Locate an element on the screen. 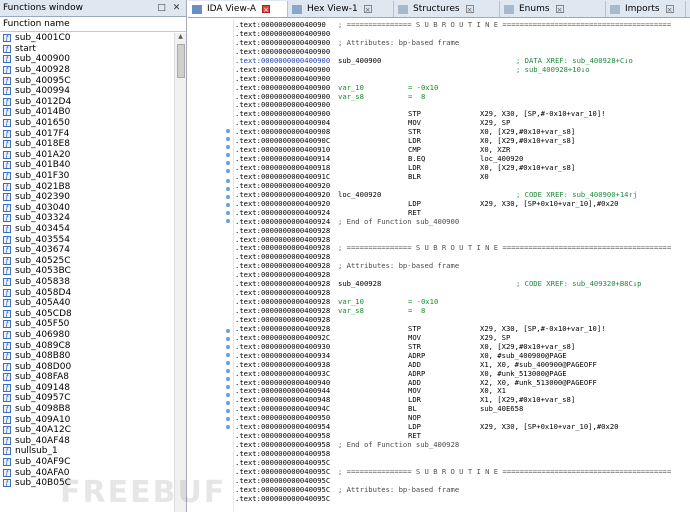 The image size is (690, 512). xref-comment: ; sub_400928+10↓o is located at coordinates (553, 69).